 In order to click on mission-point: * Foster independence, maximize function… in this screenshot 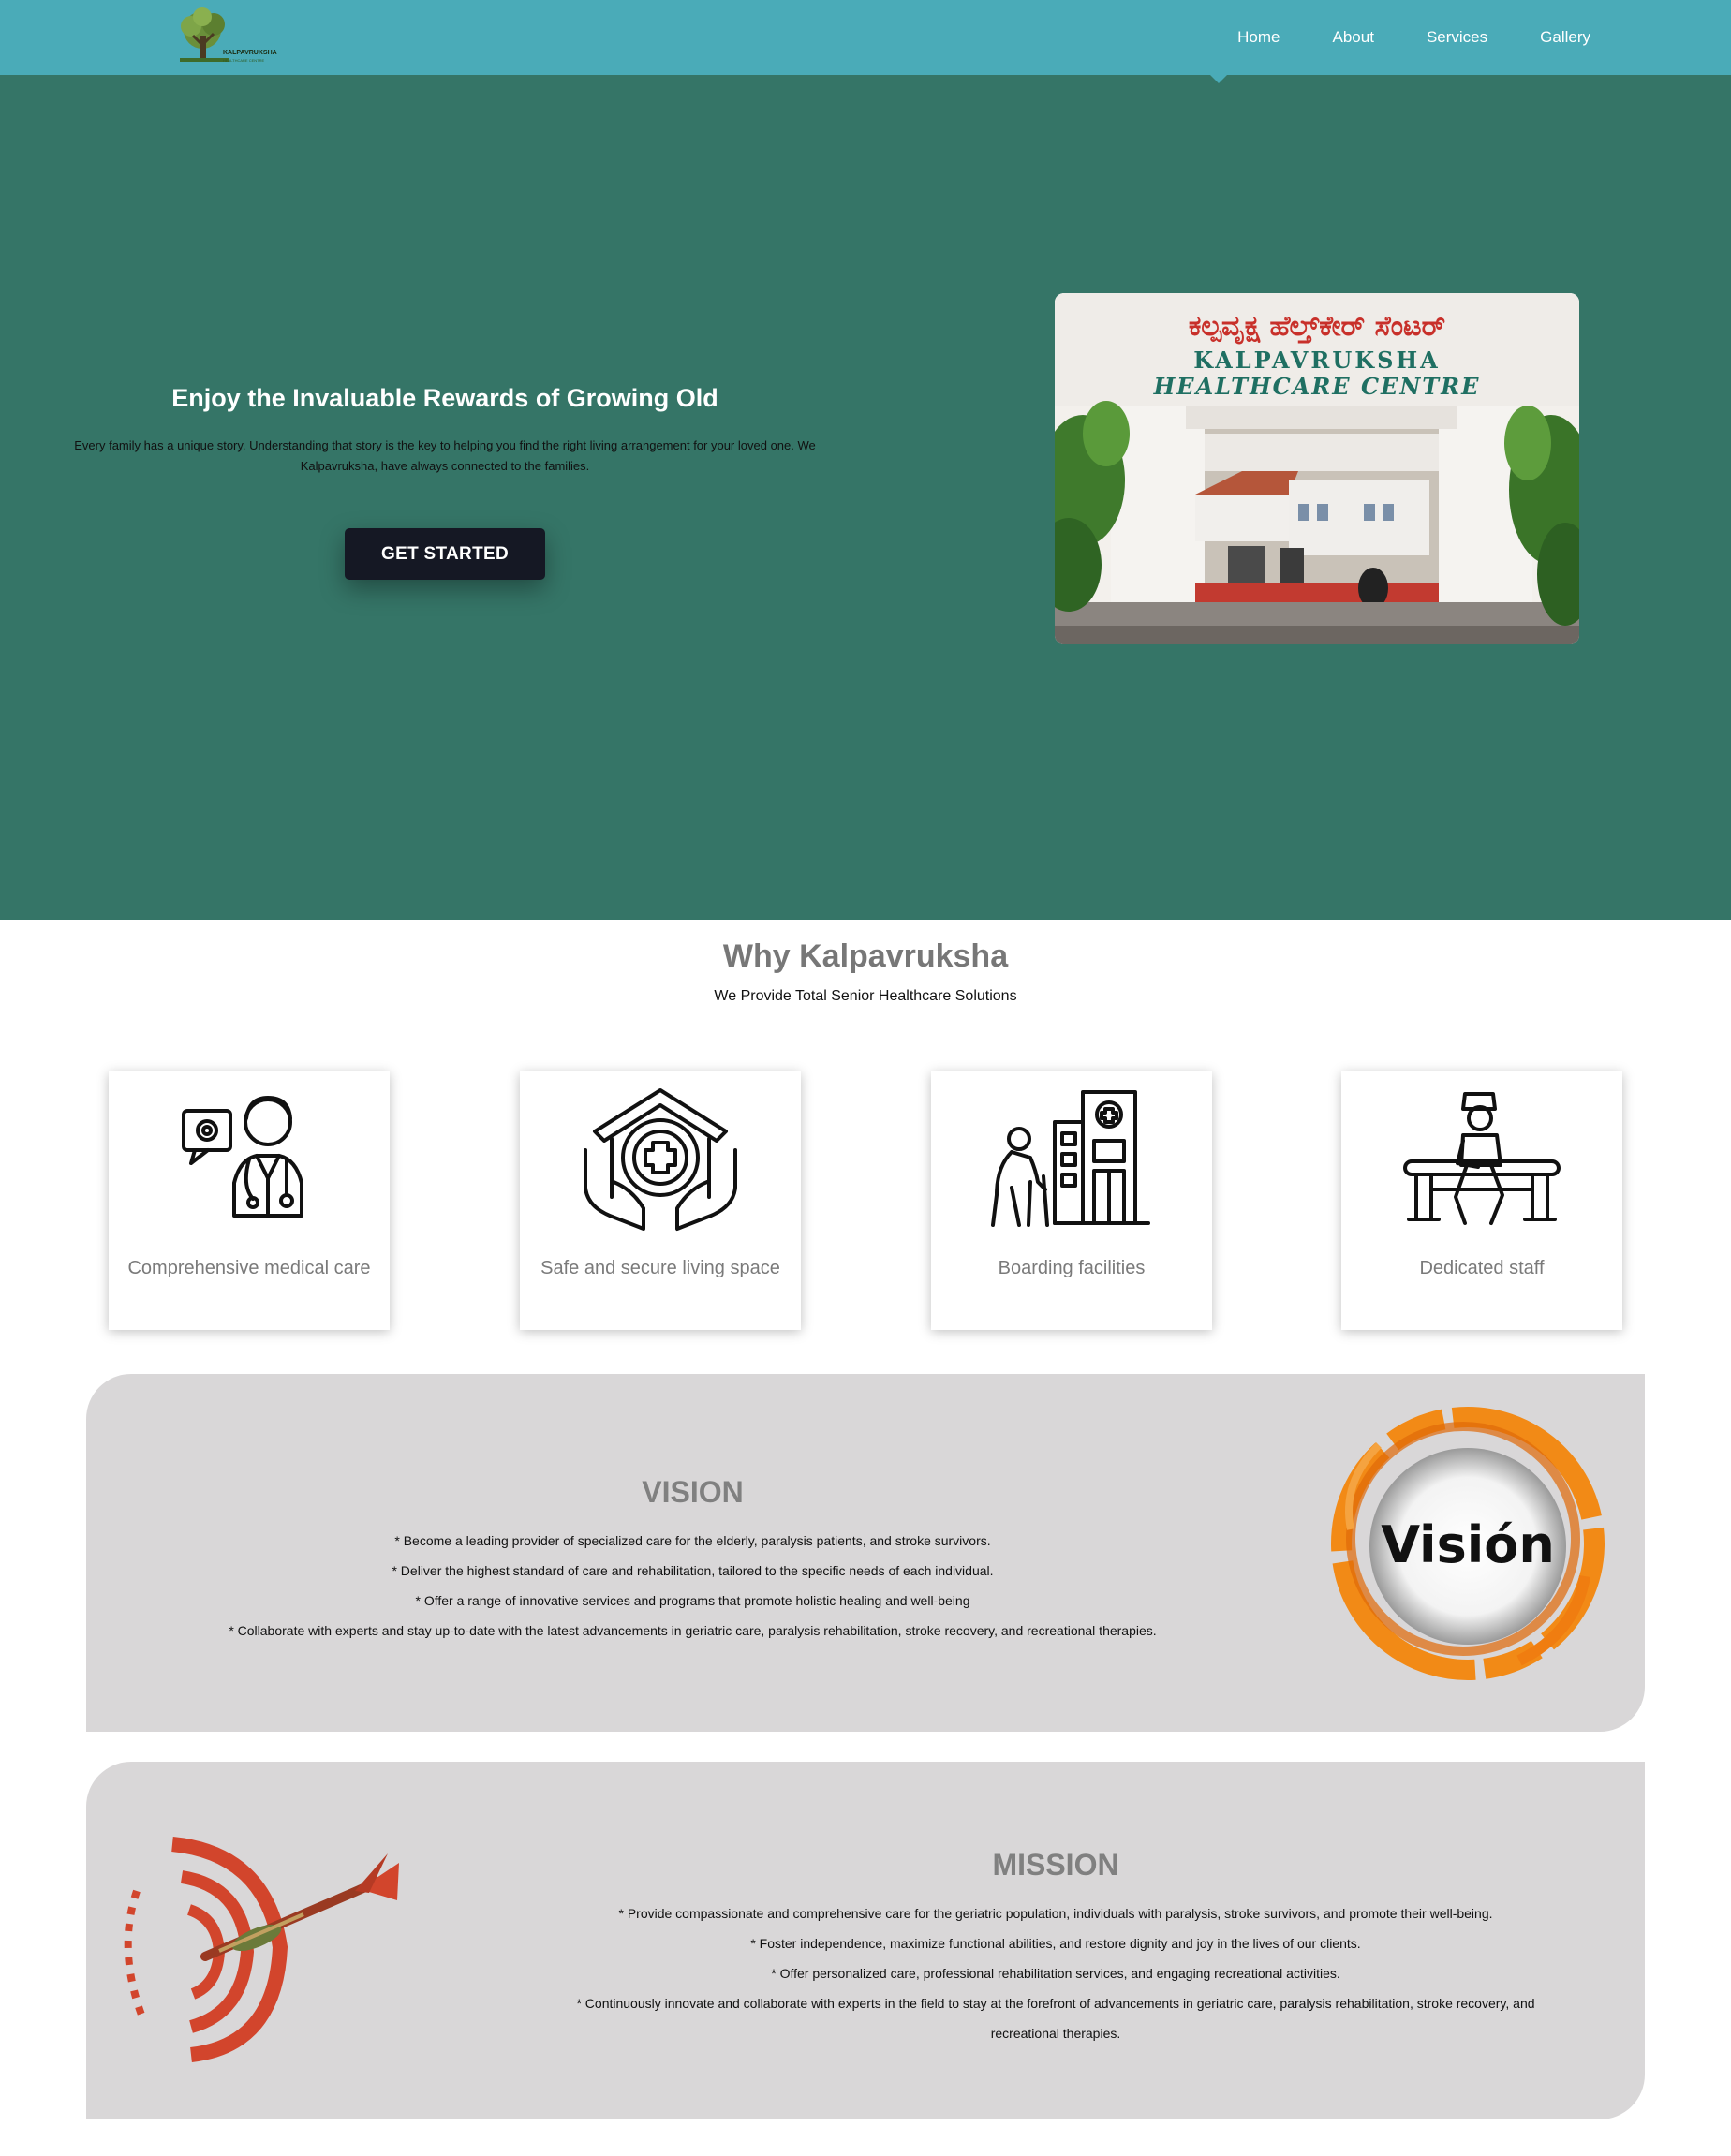, I will do `click(1056, 1943)`.